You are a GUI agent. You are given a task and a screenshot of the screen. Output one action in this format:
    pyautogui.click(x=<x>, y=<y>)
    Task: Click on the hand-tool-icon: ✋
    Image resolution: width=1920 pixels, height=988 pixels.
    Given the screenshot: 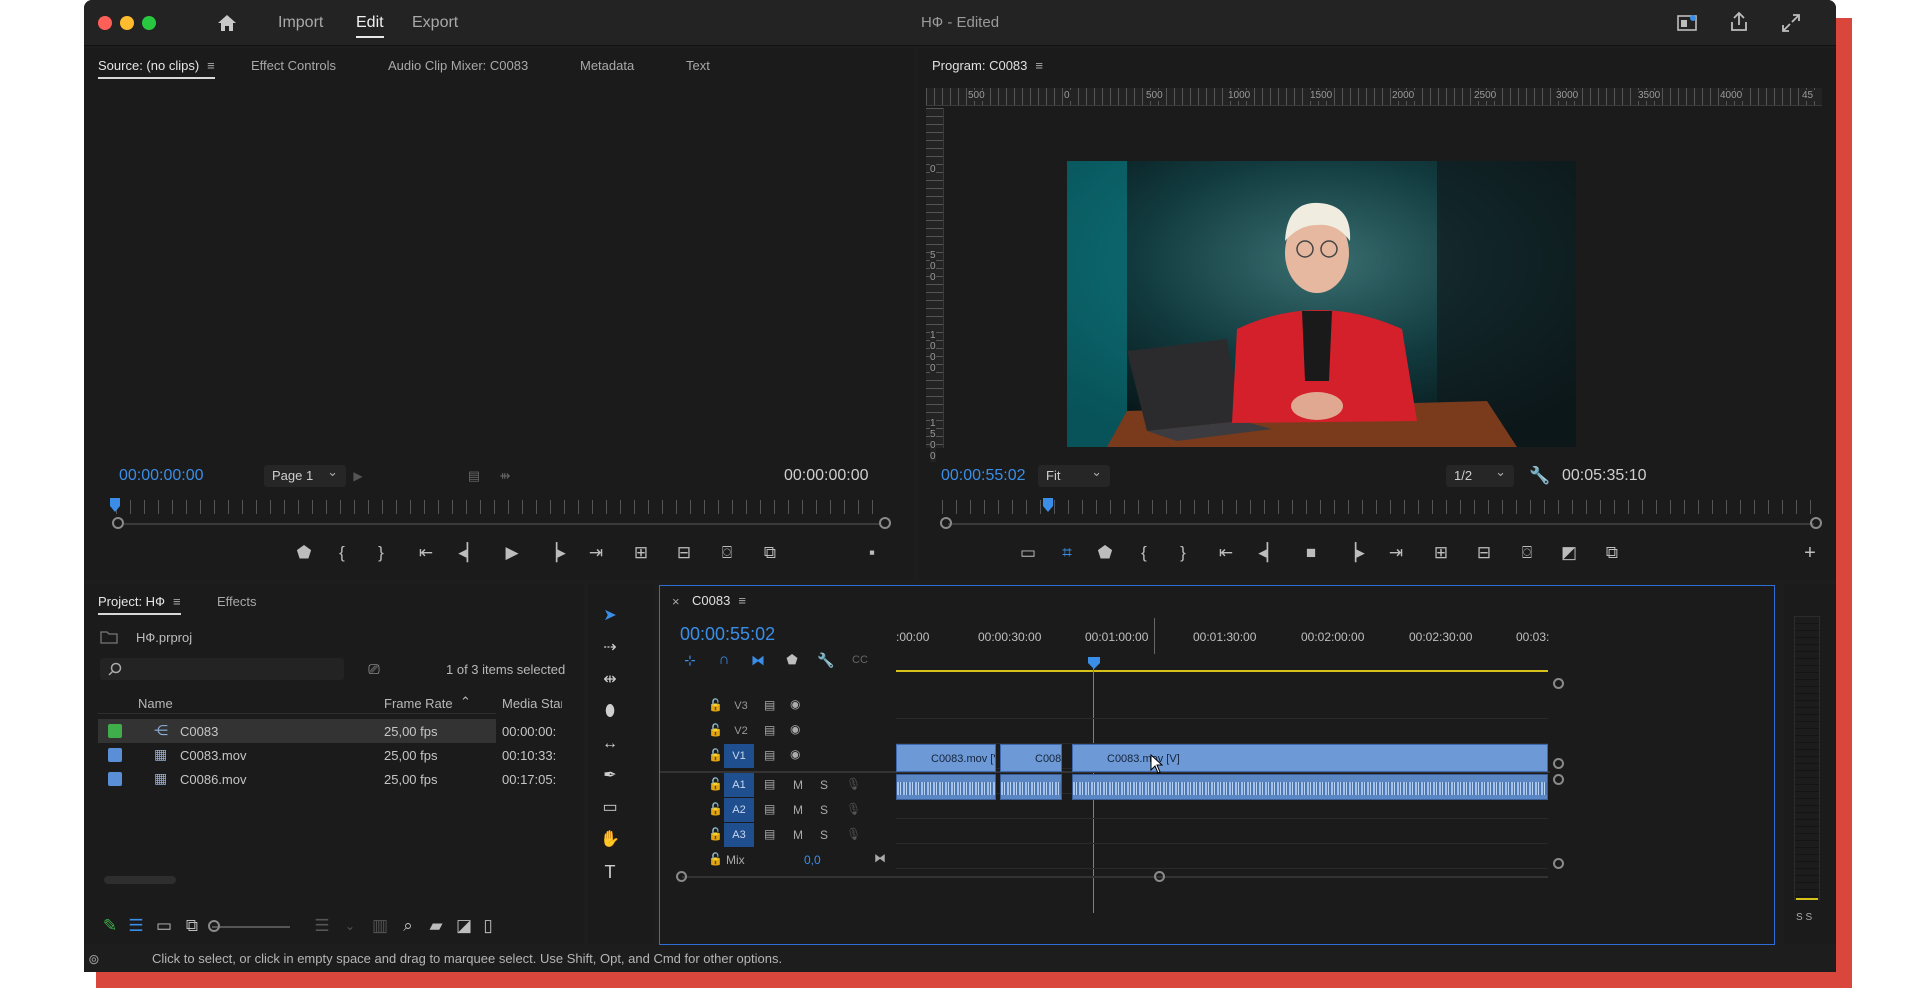 What is the action you would take?
    pyautogui.click(x=610, y=840)
    